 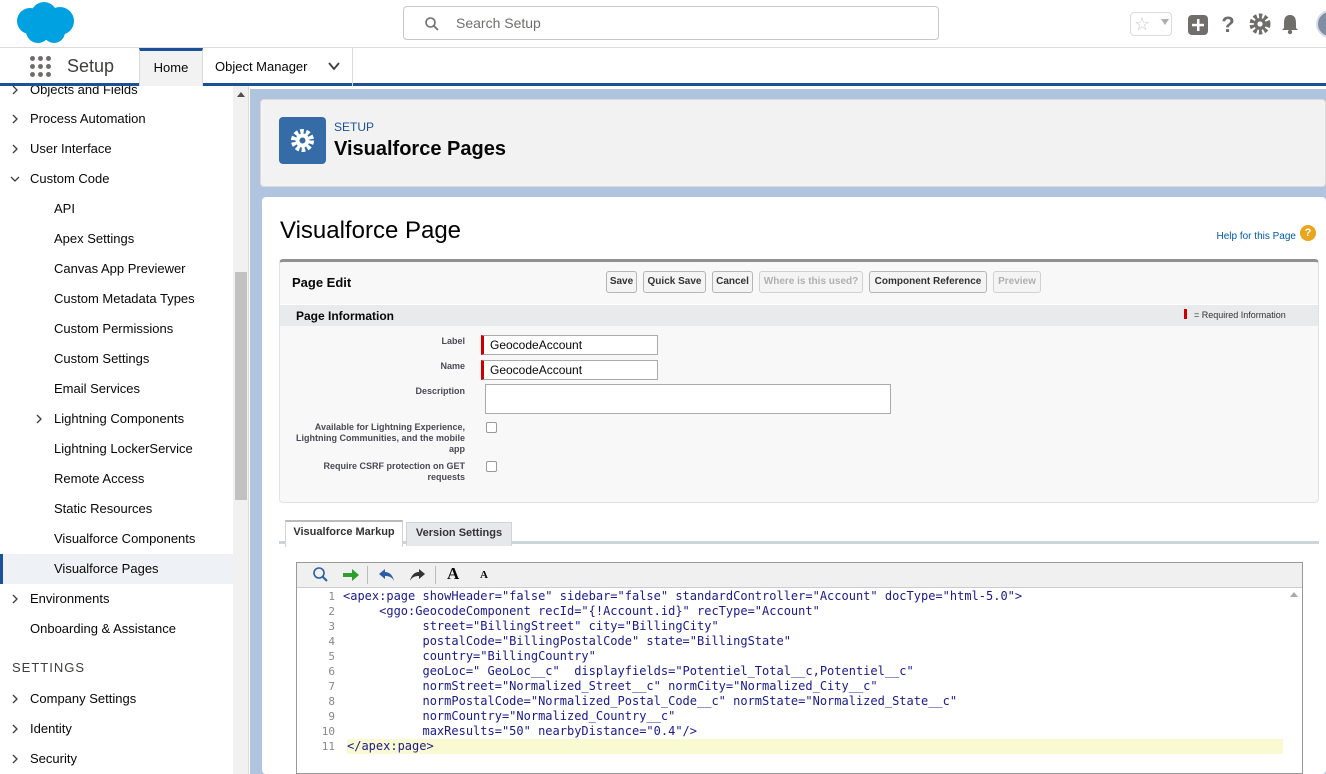 I want to click on sidebar-item-label: Custom Settings, so click(x=102, y=358).